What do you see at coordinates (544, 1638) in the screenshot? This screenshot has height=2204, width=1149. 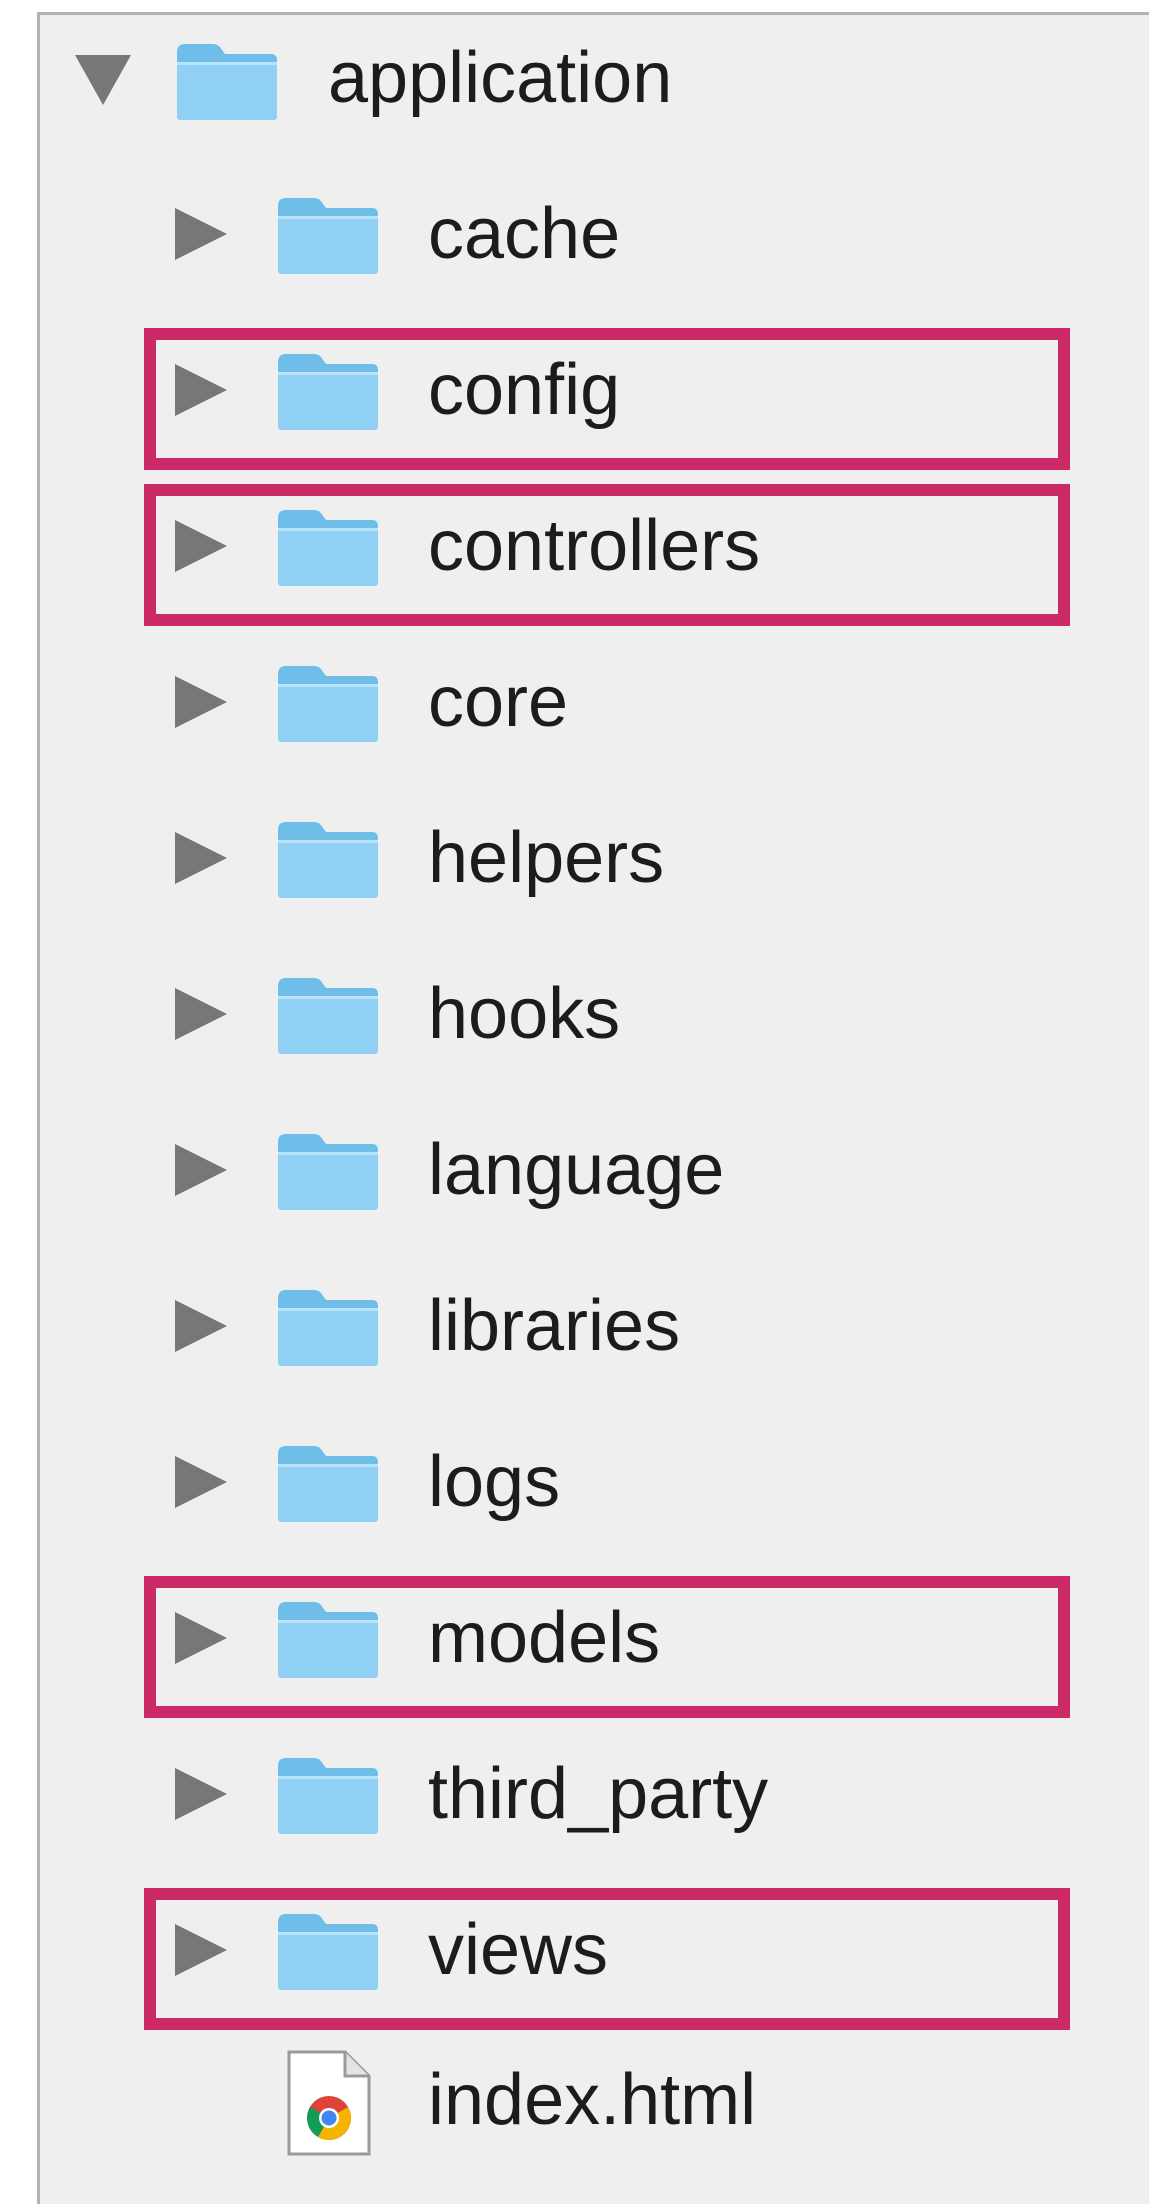 I see `tree-label: models` at bounding box center [544, 1638].